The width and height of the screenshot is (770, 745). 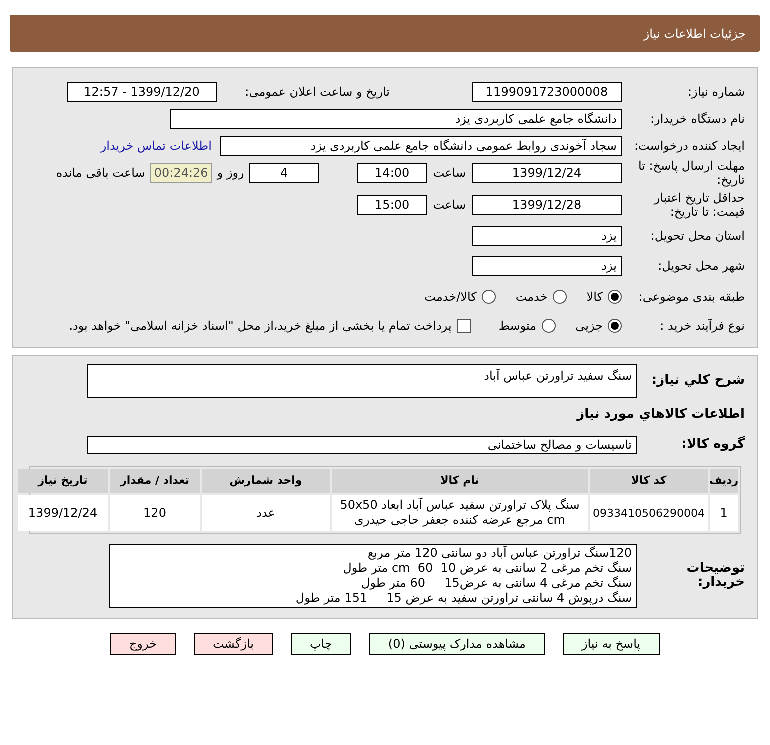 I want to click on field-label: خدمت, so click(x=532, y=297).